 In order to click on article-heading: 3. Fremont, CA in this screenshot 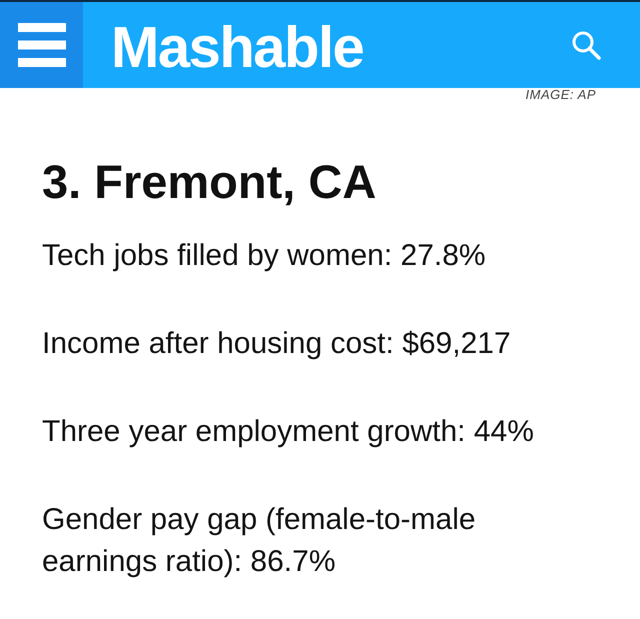, I will do `click(210, 182)`.